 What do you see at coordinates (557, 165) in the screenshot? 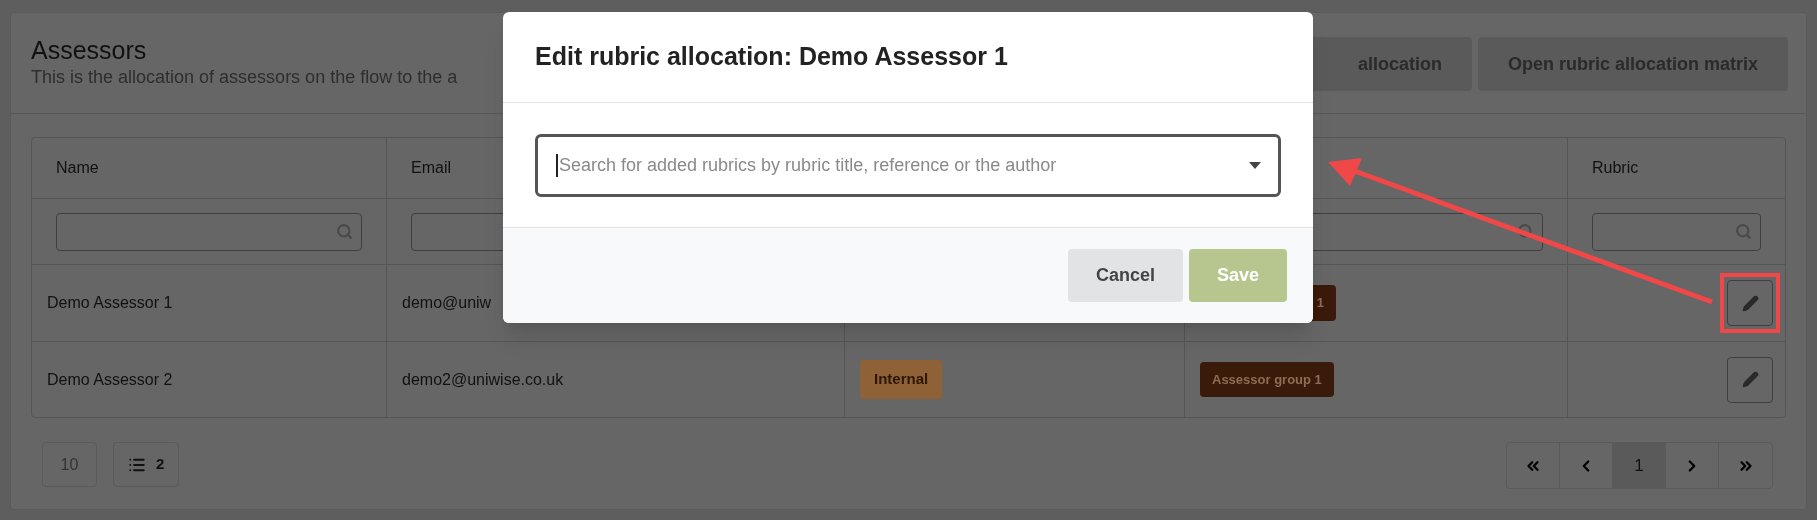
I see `text-cursor` at bounding box center [557, 165].